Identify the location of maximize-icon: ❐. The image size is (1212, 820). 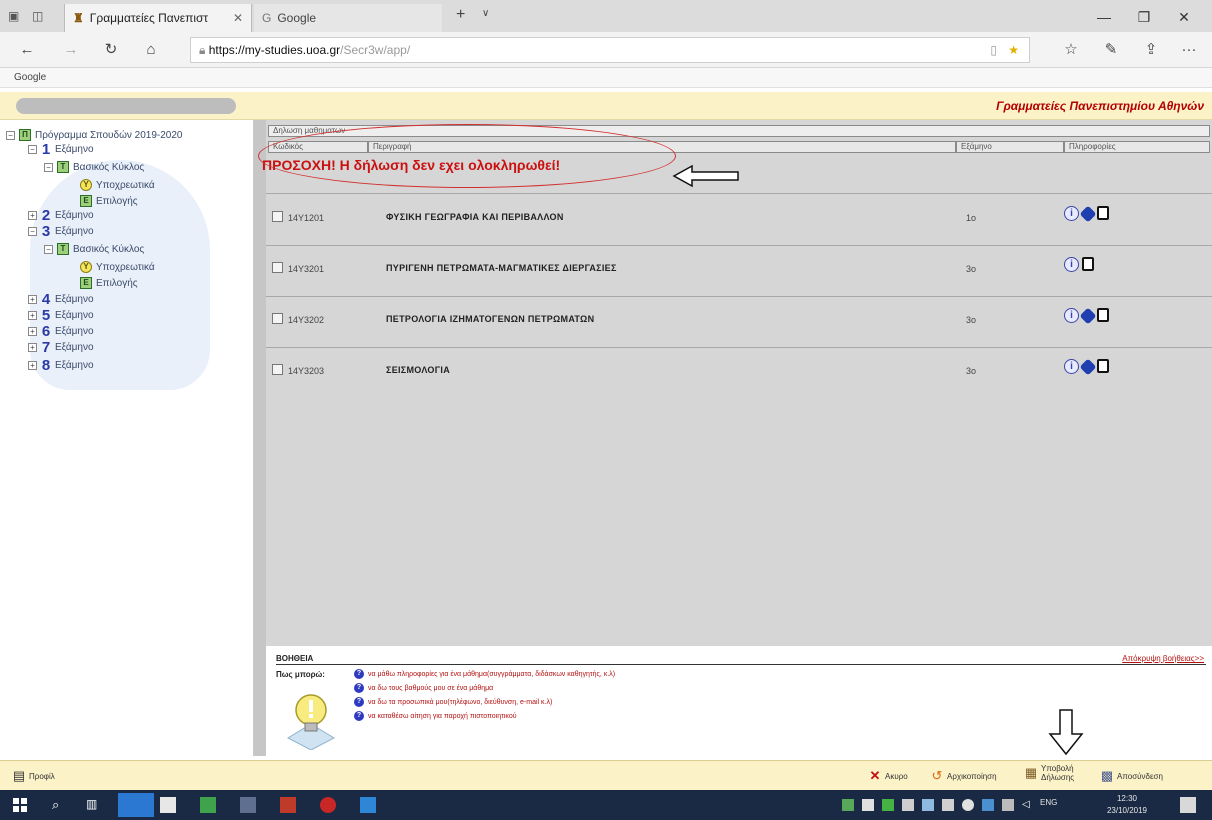
(1144, 17).